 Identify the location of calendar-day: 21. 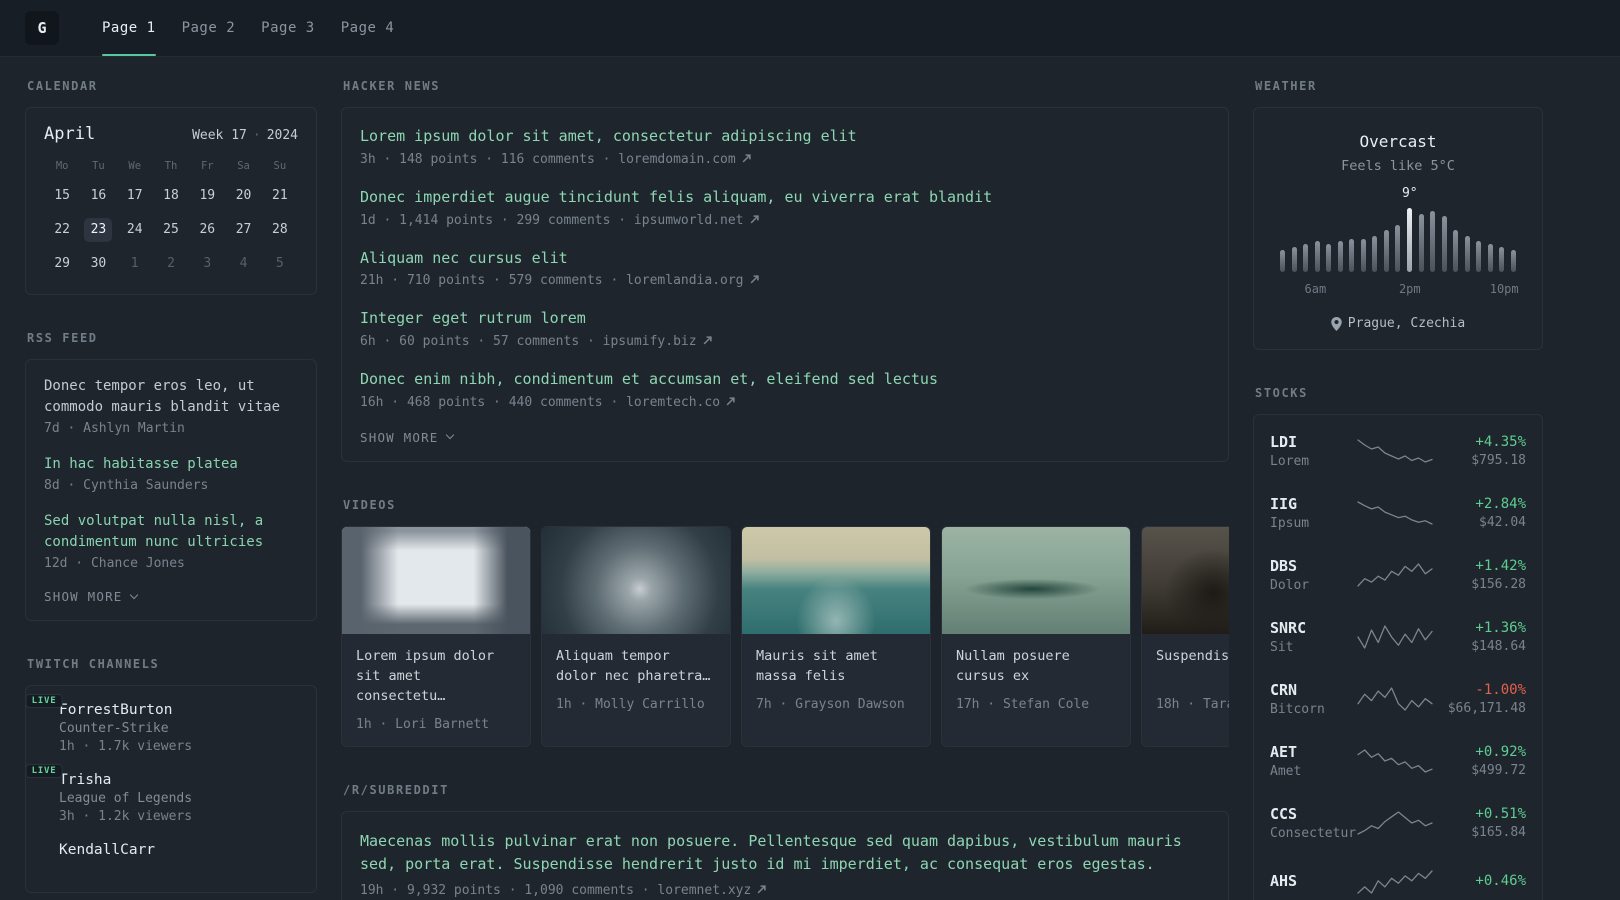
(280, 195).